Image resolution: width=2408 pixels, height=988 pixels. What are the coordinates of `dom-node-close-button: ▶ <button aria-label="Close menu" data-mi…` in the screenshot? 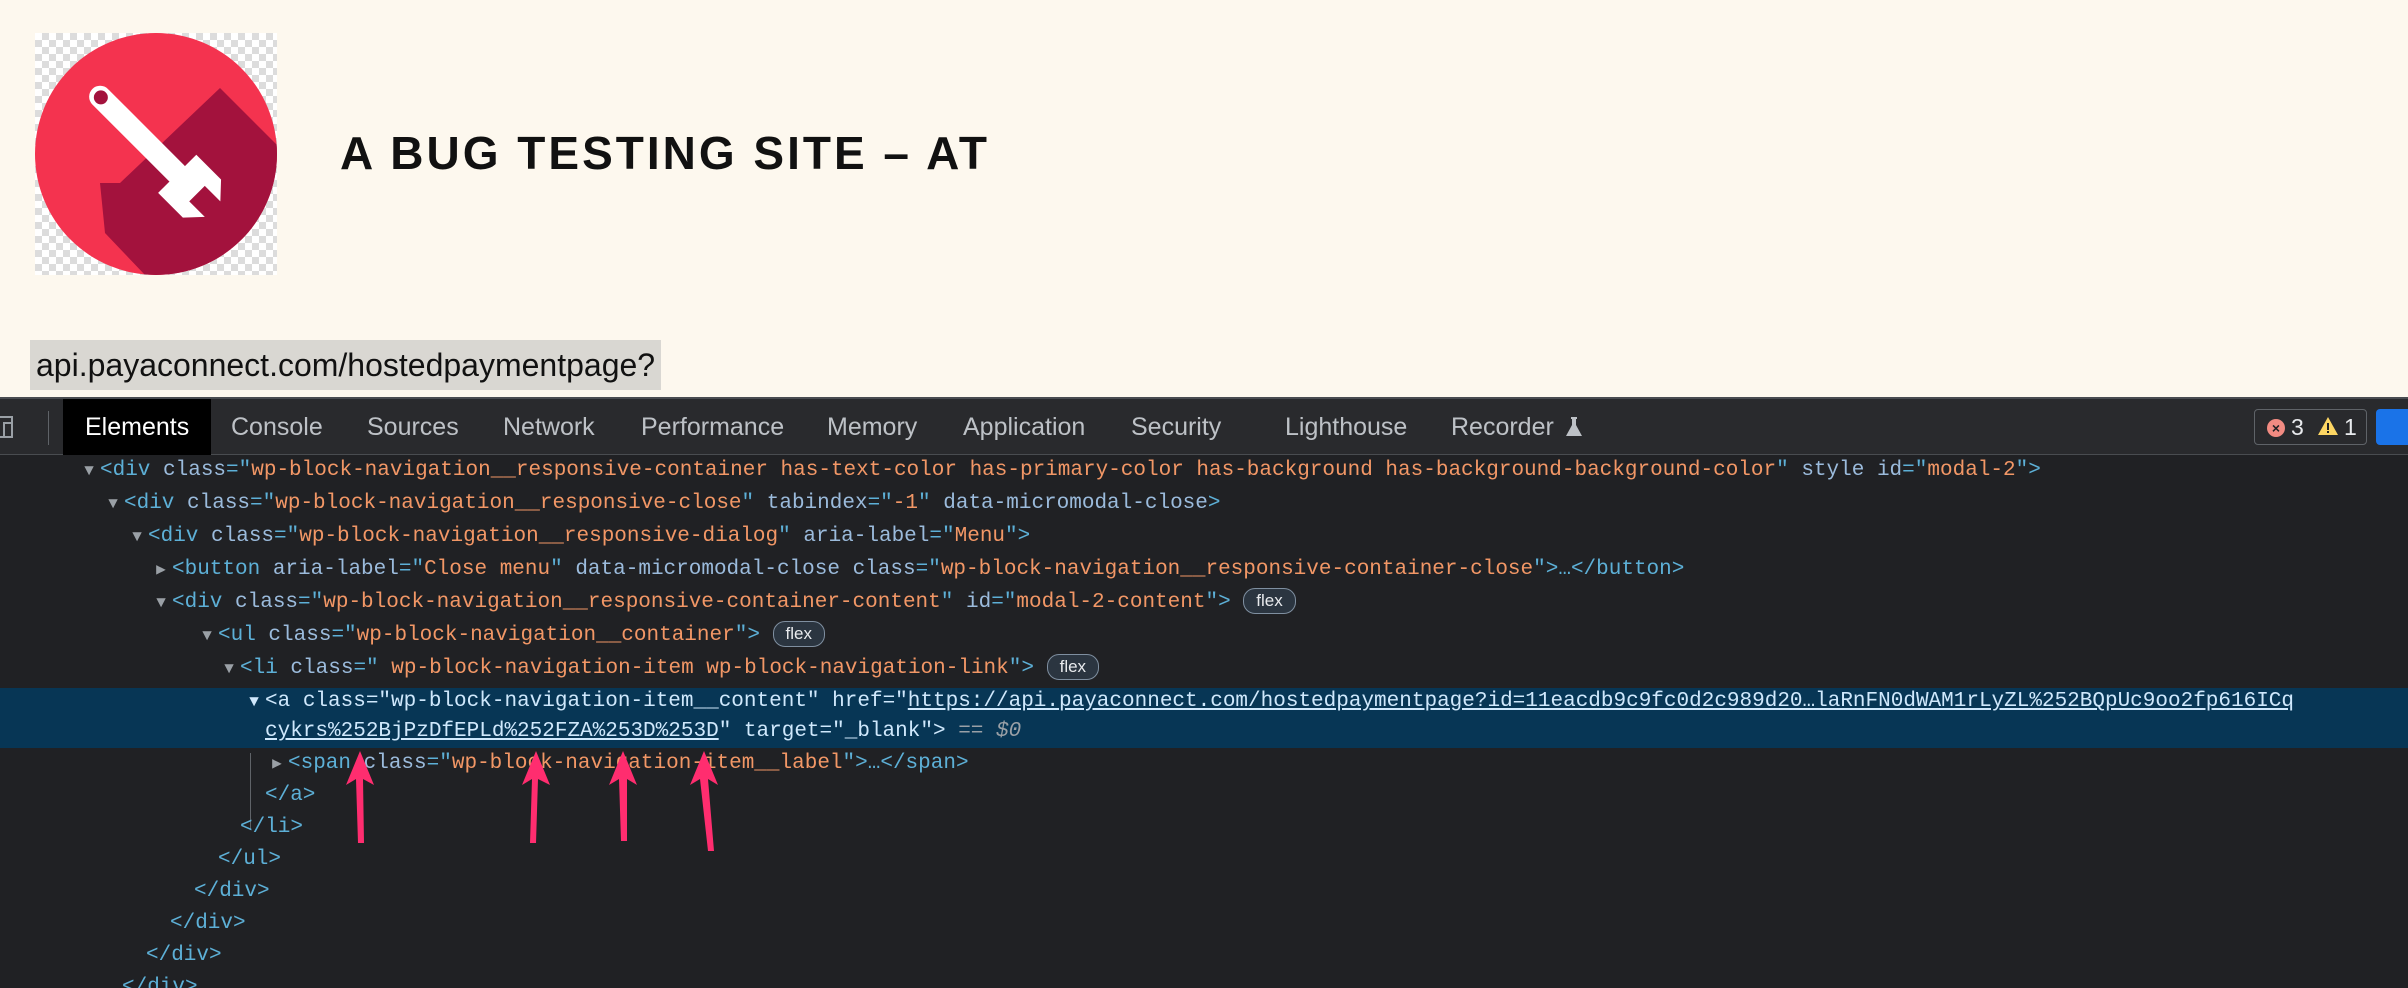 It's located at (920, 570).